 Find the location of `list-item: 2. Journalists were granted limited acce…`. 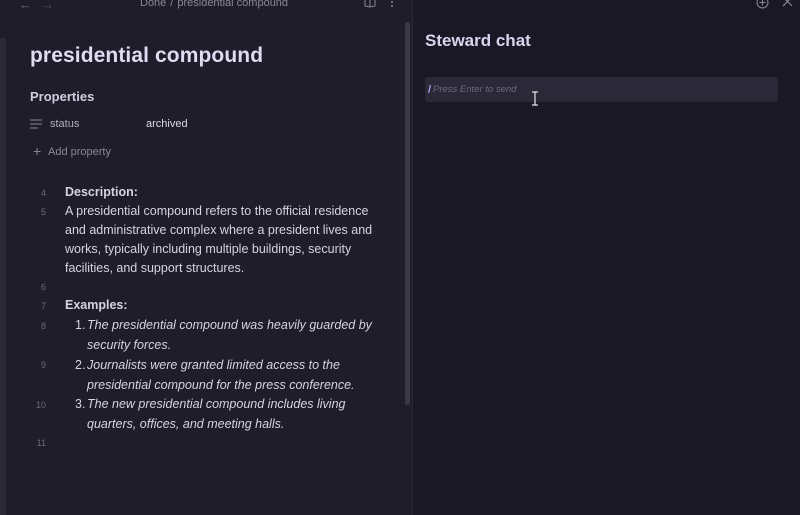

list-item: 2. Journalists were granted limited acce… is located at coordinates (225, 375).